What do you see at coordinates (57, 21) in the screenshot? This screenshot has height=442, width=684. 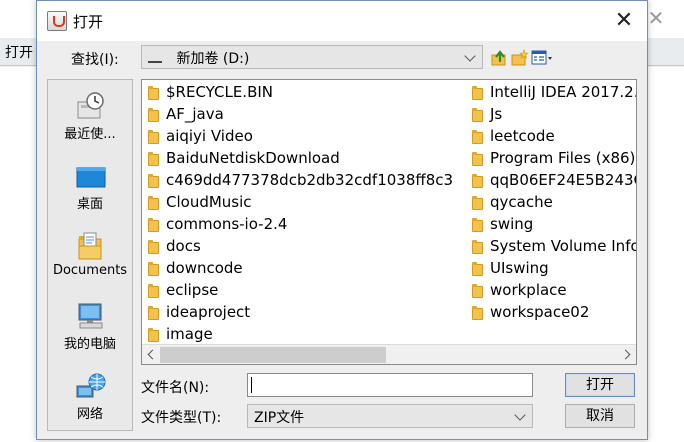 I see `java-app-icon` at bounding box center [57, 21].